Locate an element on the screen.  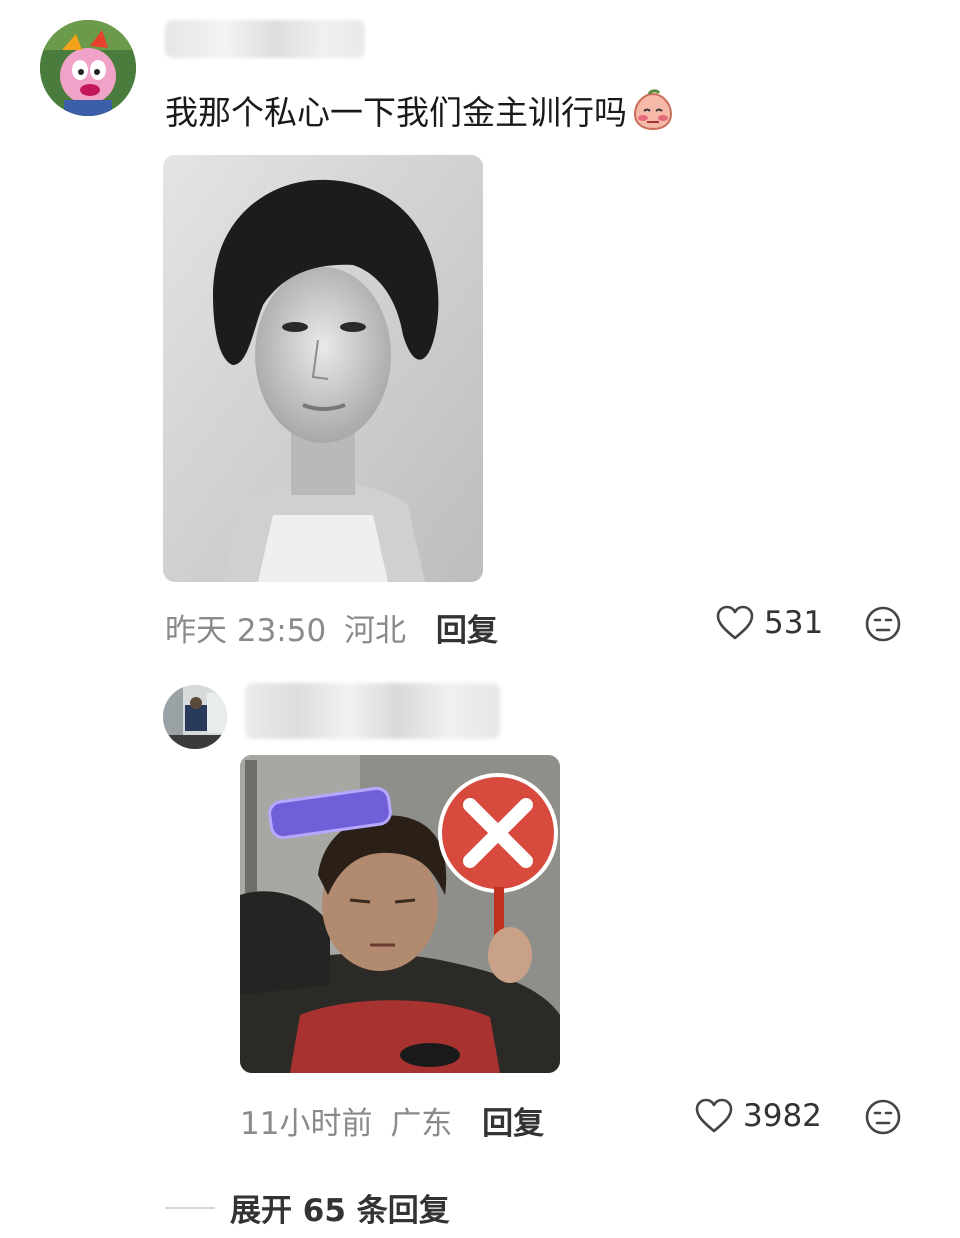
reply-location: 广东 is located at coordinates (421, 1124).